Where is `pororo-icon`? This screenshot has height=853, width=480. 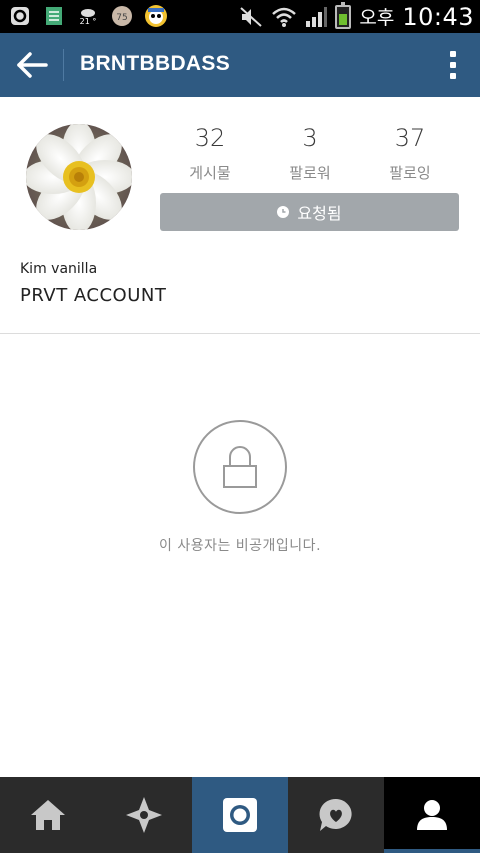 pororo-icon is located at coordinates (156, 16).